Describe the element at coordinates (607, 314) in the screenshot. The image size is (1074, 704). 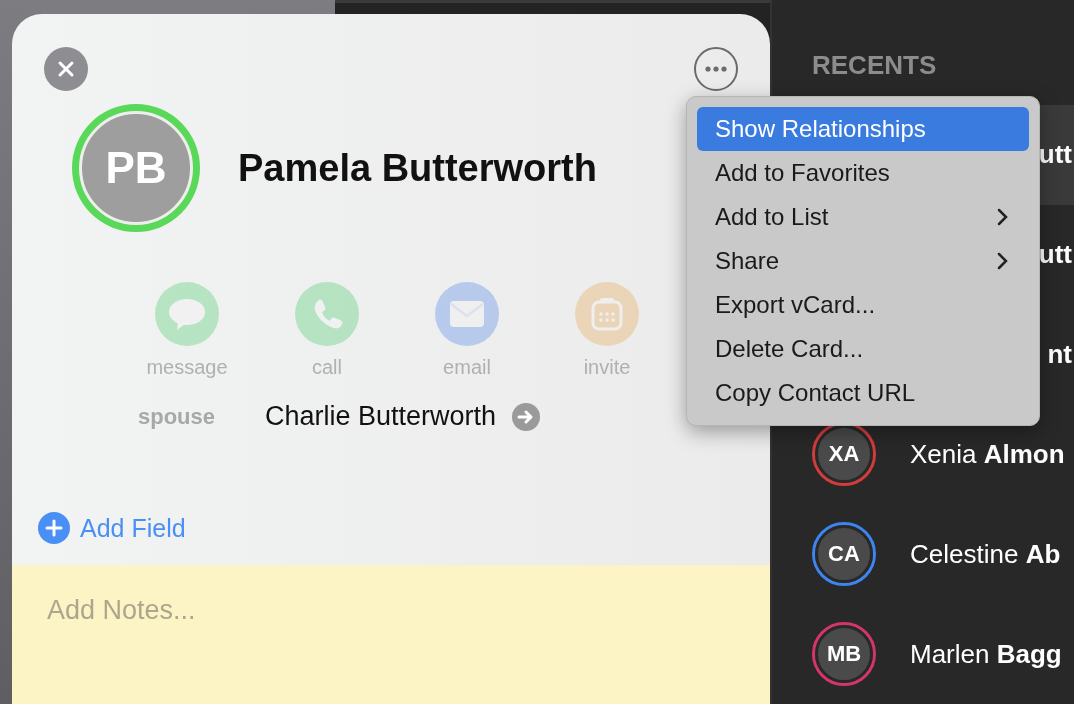
I see `calendar-icon` at that location.